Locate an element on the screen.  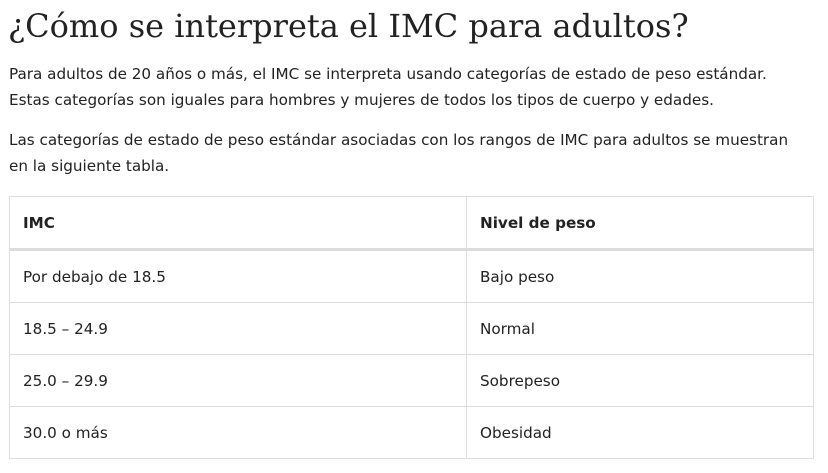
table-row: 25.0 – 29.9 Sobrepeso is located at coordinates (411, 380).